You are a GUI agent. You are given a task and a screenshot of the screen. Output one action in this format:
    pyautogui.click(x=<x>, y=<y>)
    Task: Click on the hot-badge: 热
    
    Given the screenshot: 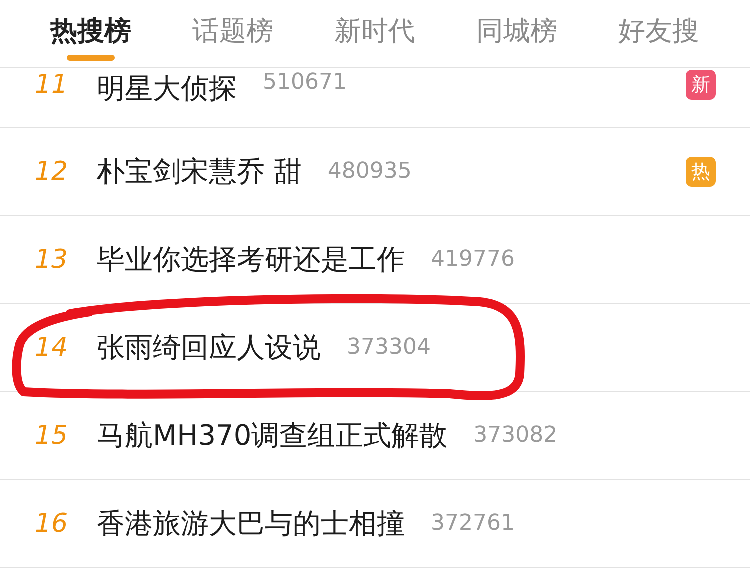 What is the action you would take?
    pyautogui.click(x=701, y=171)
    